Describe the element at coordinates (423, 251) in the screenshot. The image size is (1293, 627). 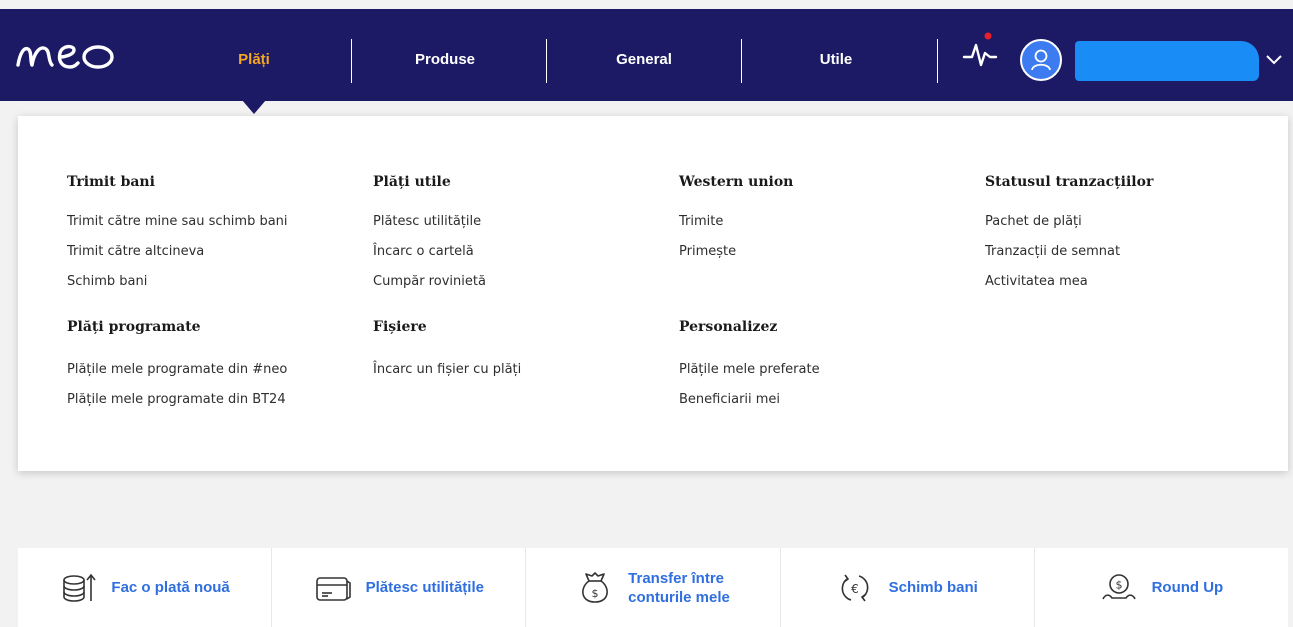
I see `menu-link: Încarc o cartelă` at that location.